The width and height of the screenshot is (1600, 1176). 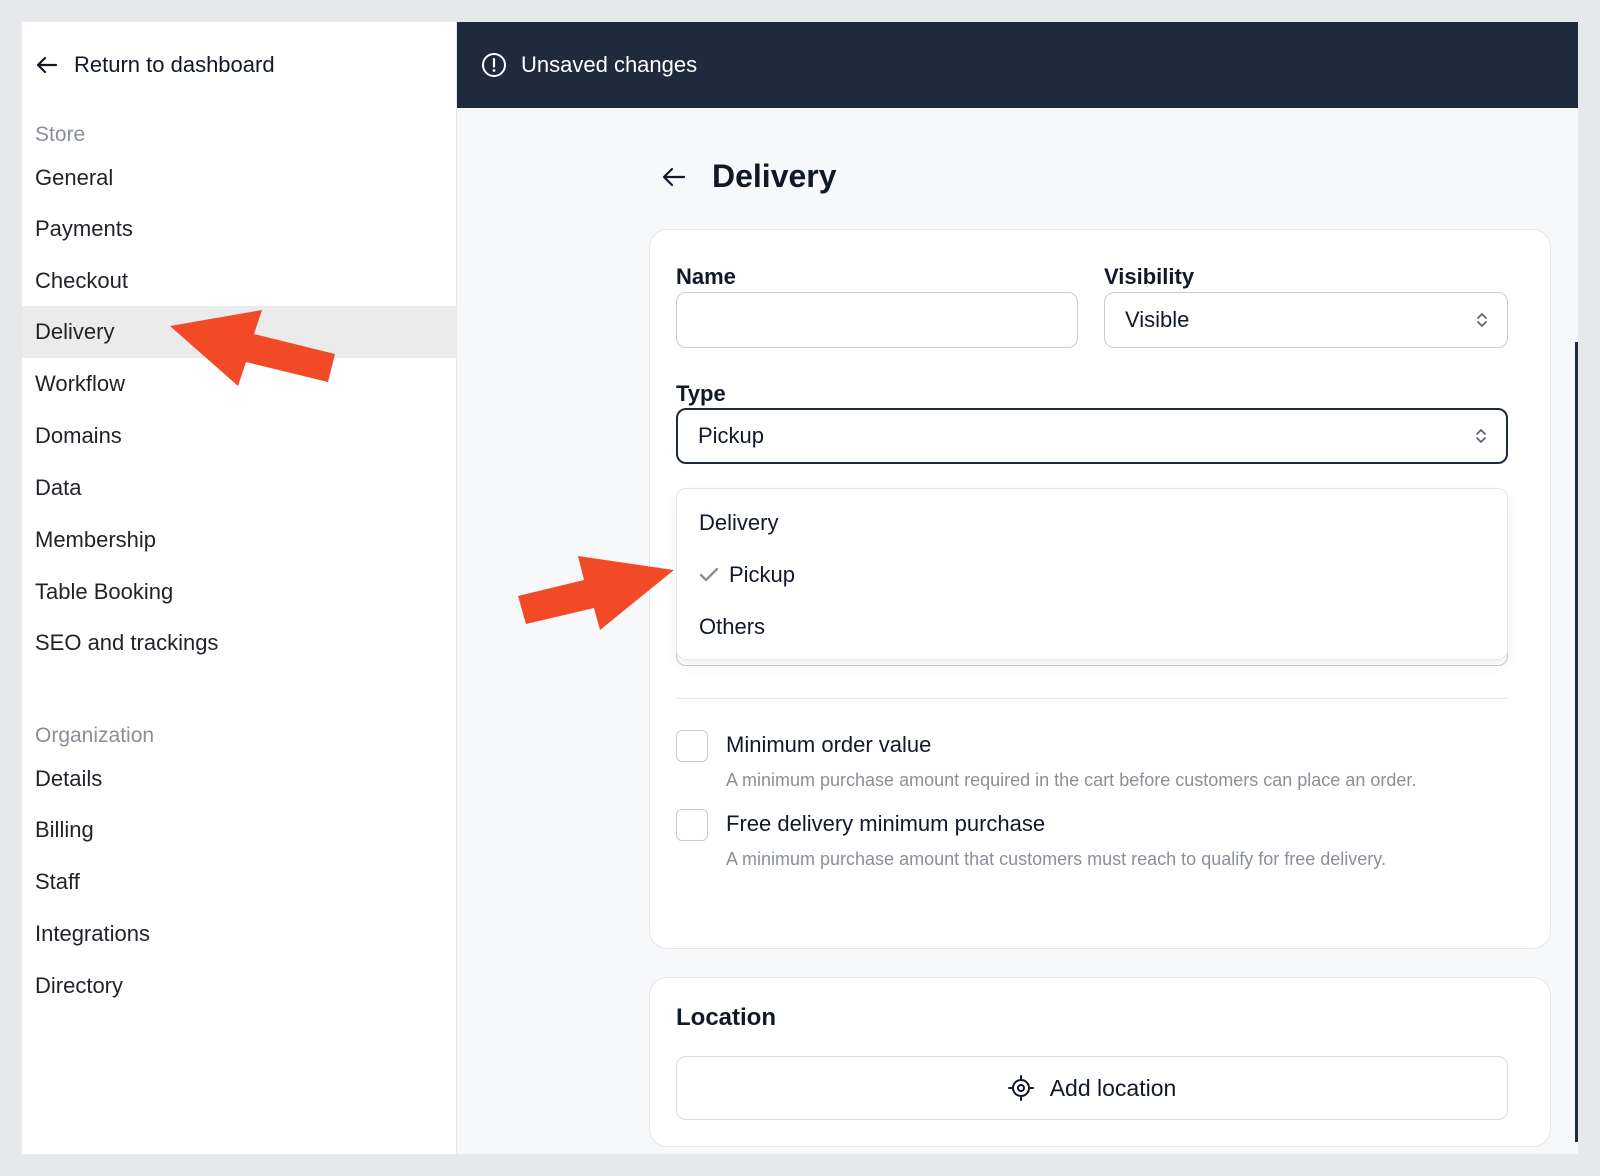 What do you see at coordinates (127, 642) in the screenshot?
I see `sidebar-item-label: SEO and trackings` at bounding box center [127, 642].